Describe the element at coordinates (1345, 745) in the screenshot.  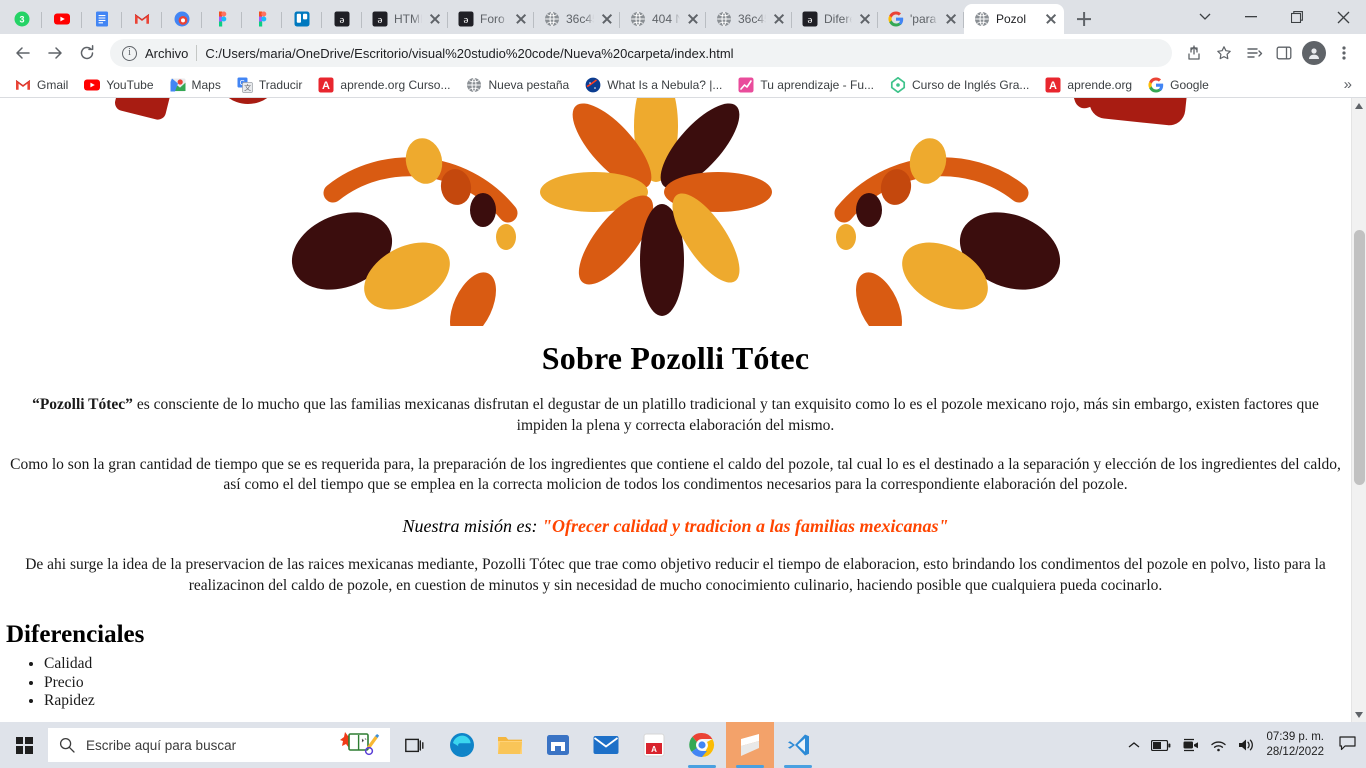
I see `notification-icon` at that location.